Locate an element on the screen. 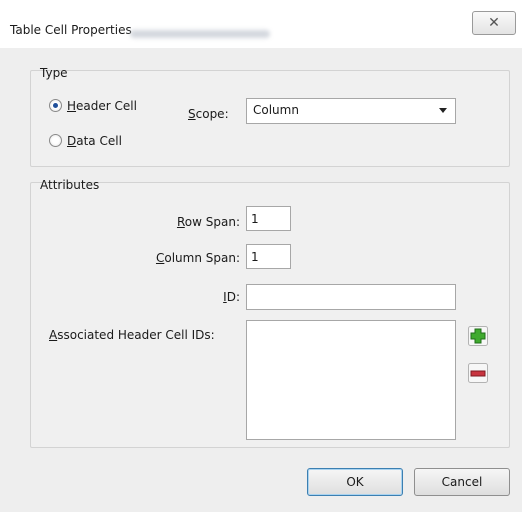 The height and width of the screenshot is (512, 522). title-blurred-subtitle is located at coordinates (200, 34).